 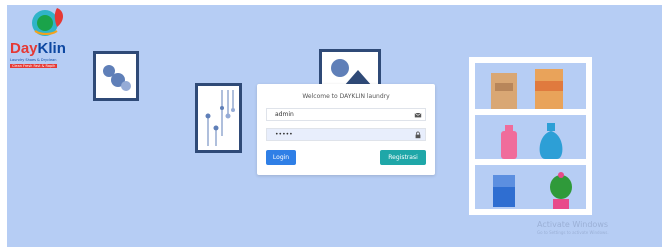 What do you see at coordinates (527, 89) in the screenshot?
I see `boxes-icon` at bounding box center [527, 89].